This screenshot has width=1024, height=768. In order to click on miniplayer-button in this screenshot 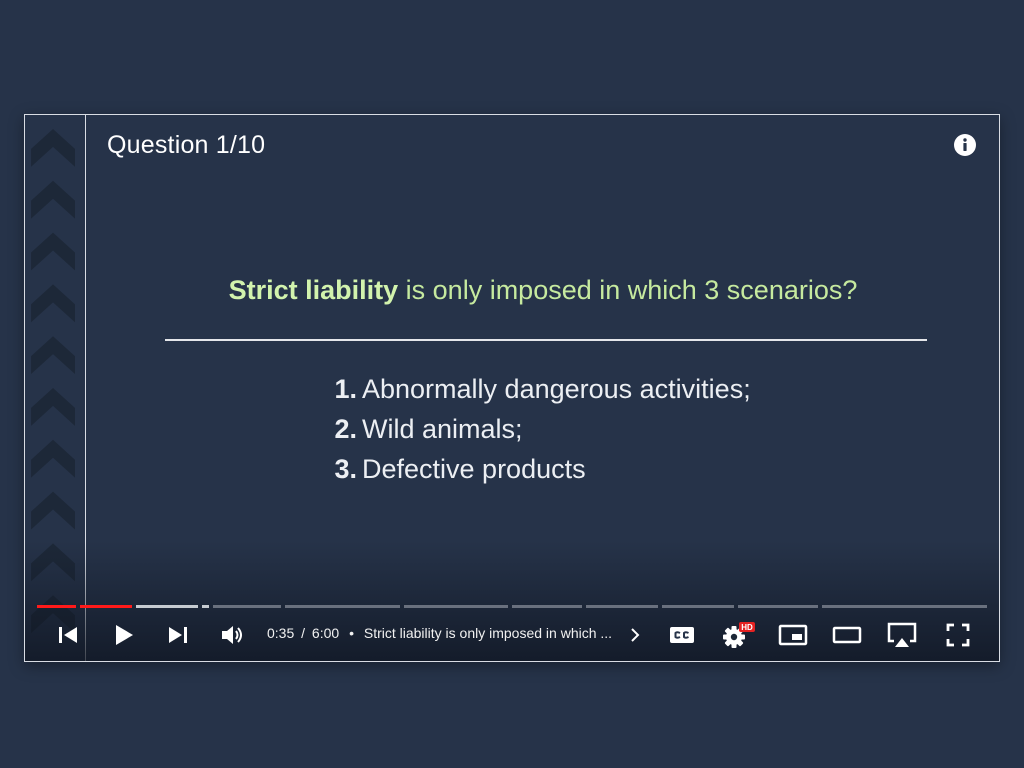, I will do `click(793, 635)`.